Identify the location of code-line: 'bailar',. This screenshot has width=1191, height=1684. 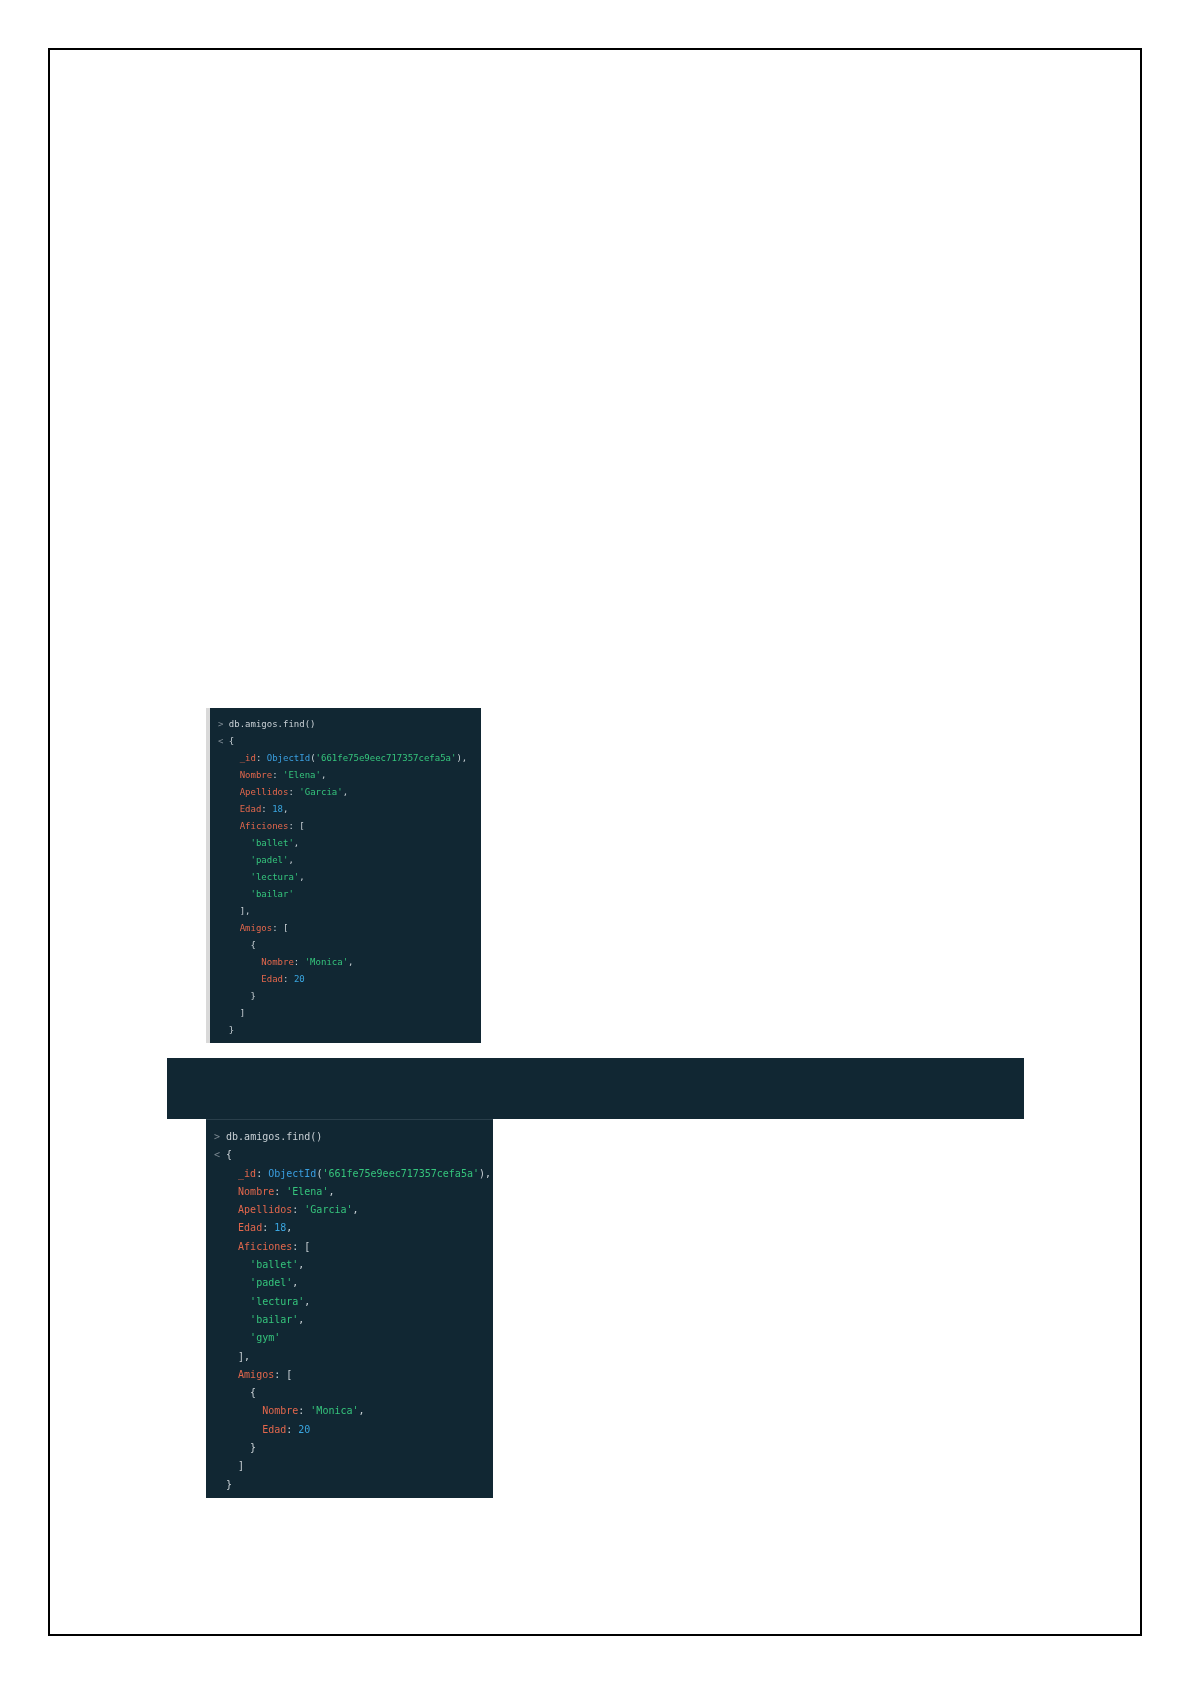
(277, 1319).